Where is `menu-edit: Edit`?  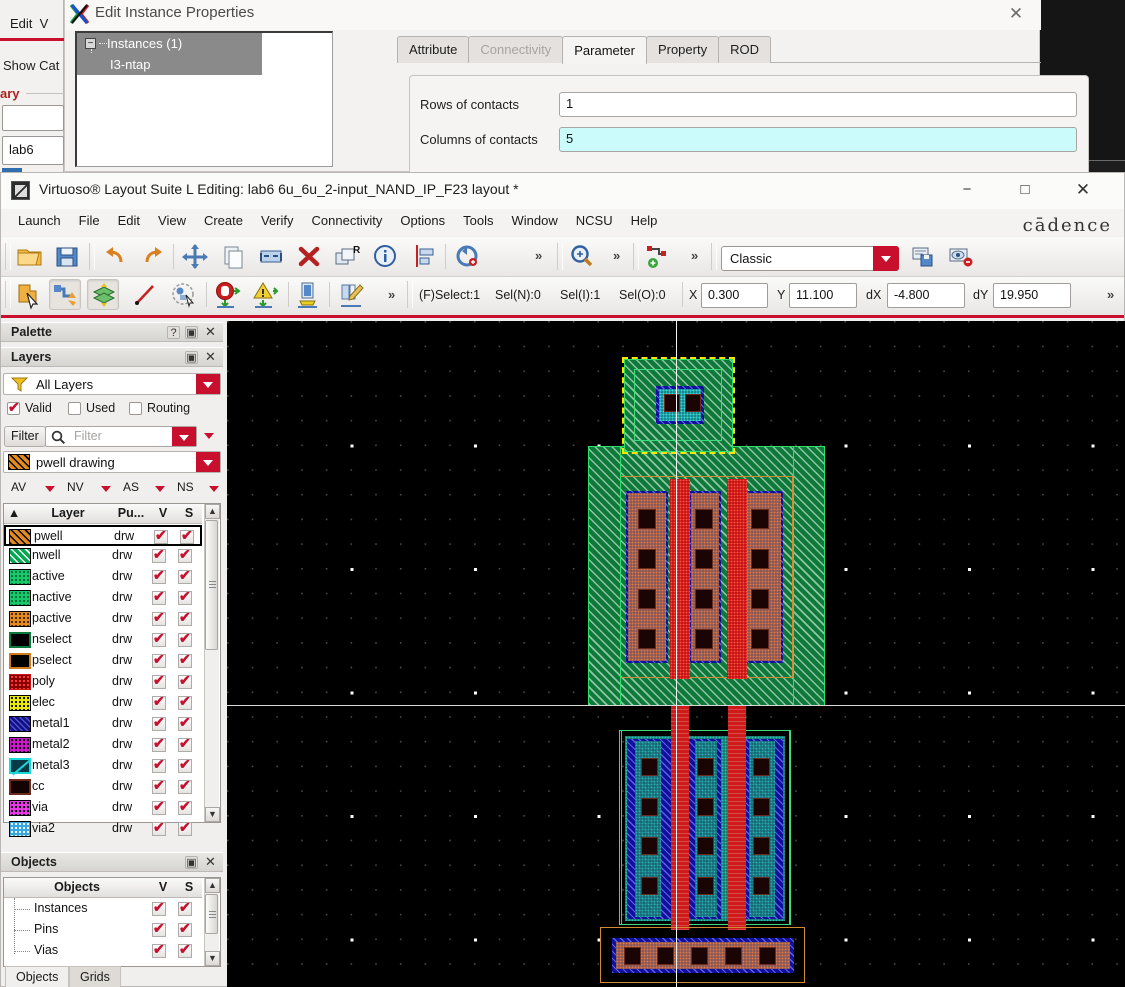 menu-edit: Edit is located at coordinates (129, 222).